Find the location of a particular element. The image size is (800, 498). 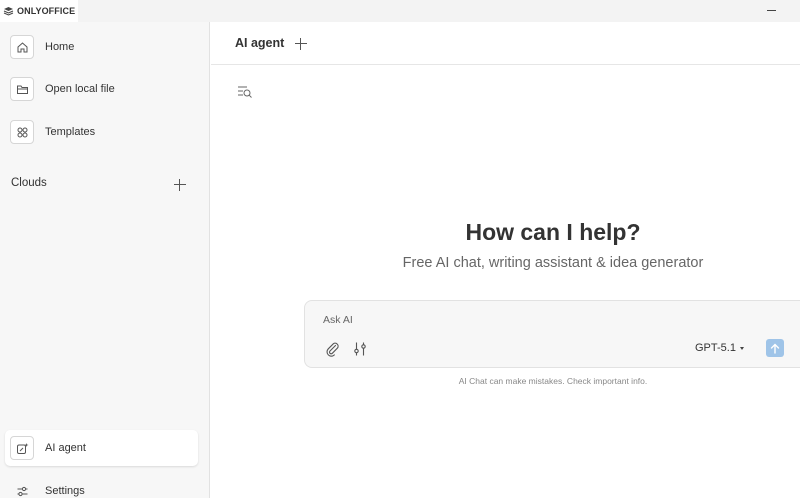

arrow-up-icon is located at coordinates (775, 348).